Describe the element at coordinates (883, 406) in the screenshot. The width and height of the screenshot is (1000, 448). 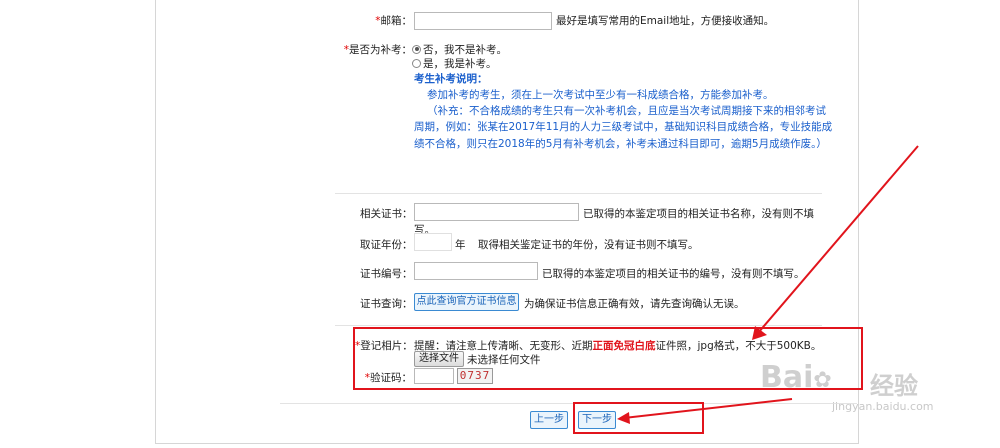
I see `watermark-url: jingyan.baidu.com` at that location.